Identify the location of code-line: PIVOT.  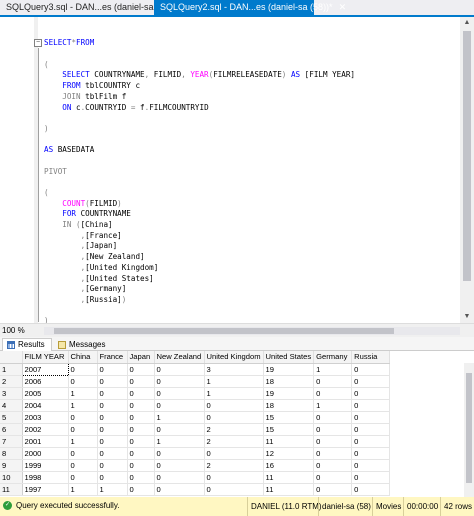
(252, 172).